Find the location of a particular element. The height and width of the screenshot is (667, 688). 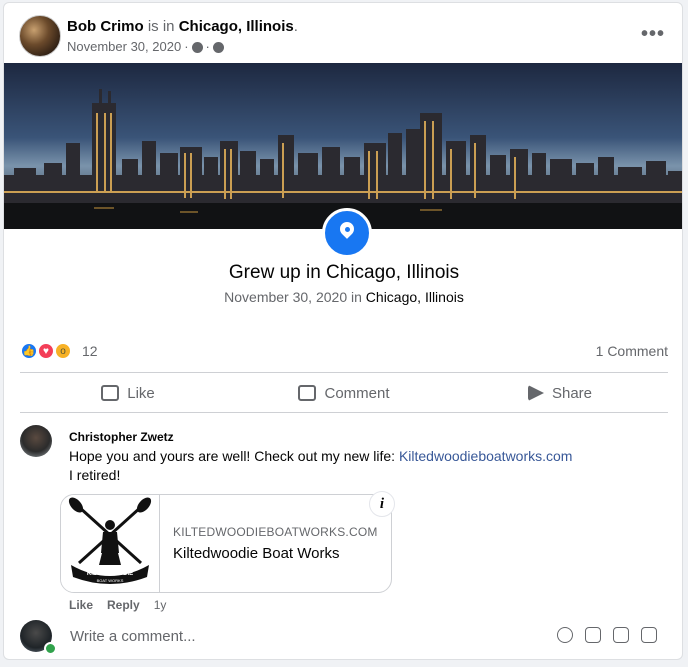

emoji-icon is located at coordinates (565, 635).